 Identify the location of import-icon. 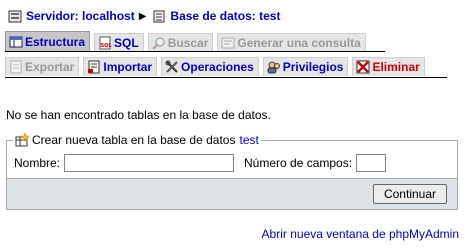
(94, 67).